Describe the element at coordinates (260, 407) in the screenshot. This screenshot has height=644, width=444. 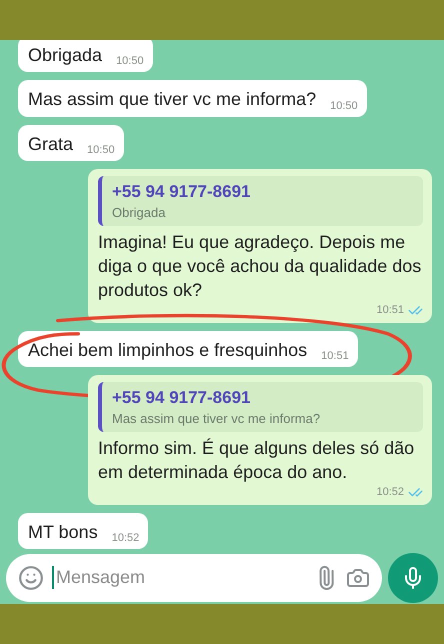
I see `quoted-message: +55 94 9177-8691 Mas assim que tiver vc me informa?` at that location.